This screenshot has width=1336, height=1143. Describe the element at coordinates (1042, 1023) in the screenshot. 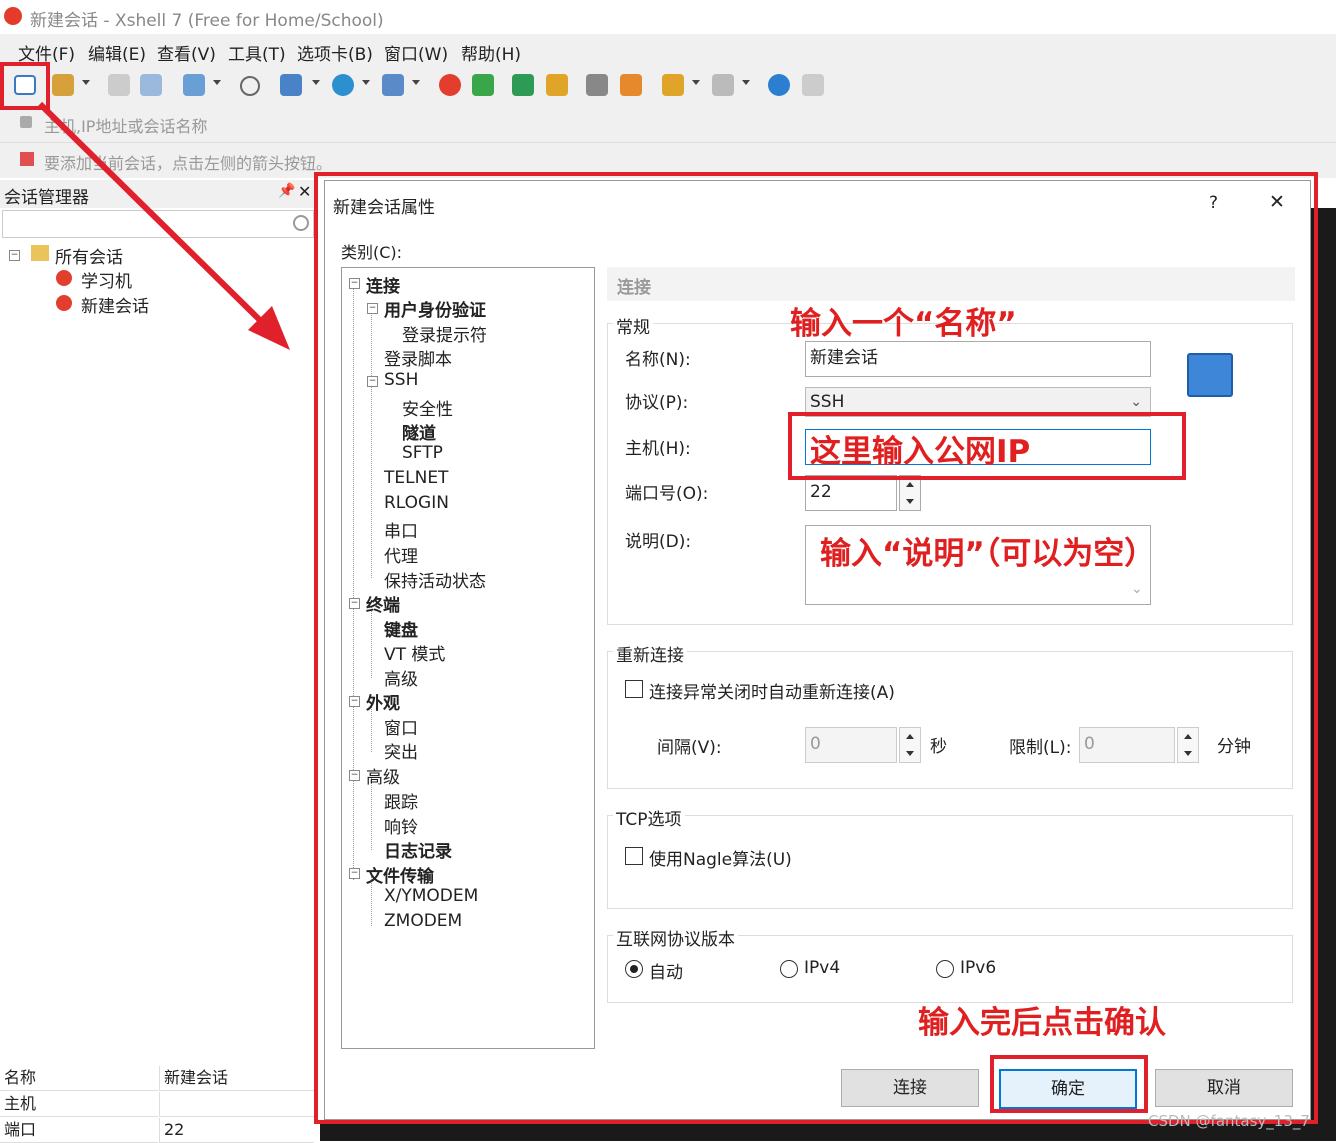

I see `annotation-confirm-hint: 输入完后点击确认` at that location.